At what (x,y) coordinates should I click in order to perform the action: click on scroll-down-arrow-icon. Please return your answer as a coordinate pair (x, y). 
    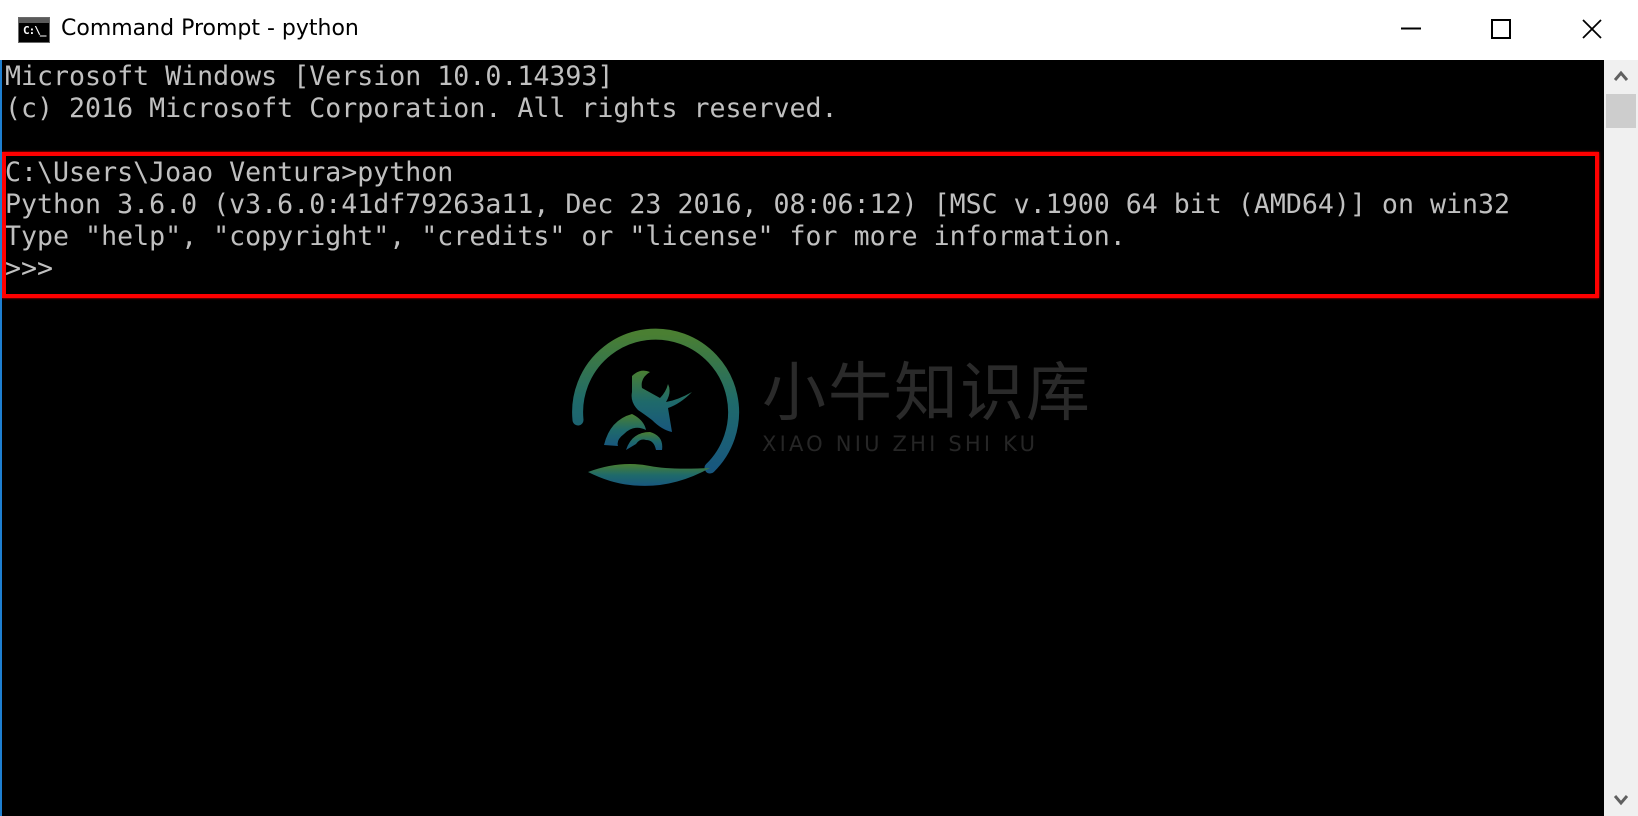
    Looking at the image, I should click on (1621, 800).